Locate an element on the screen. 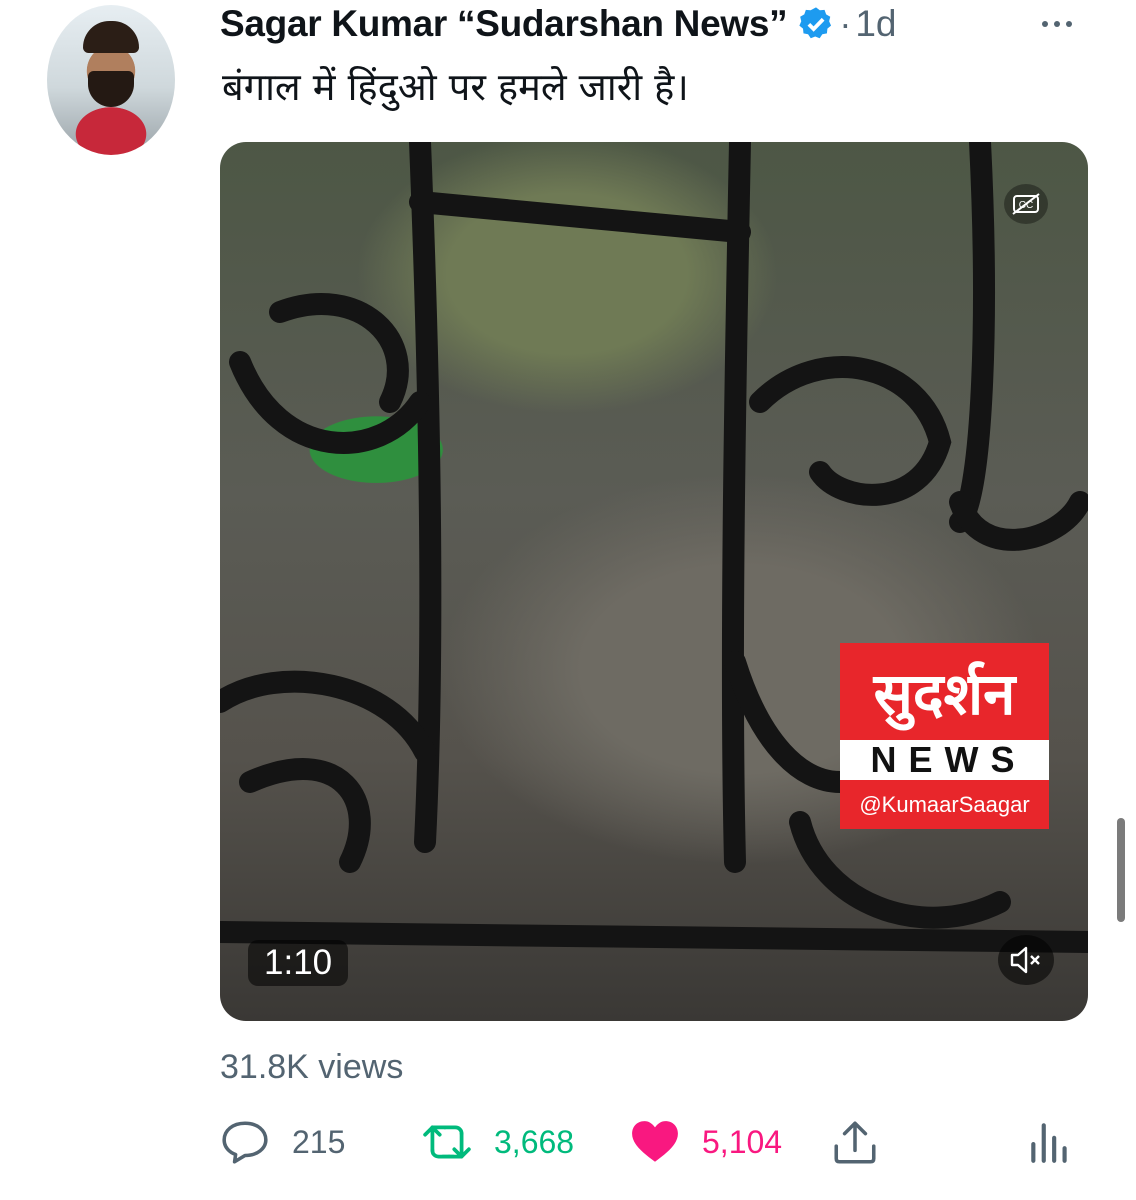  more-options-icon is located at coordinates (1064, 24).